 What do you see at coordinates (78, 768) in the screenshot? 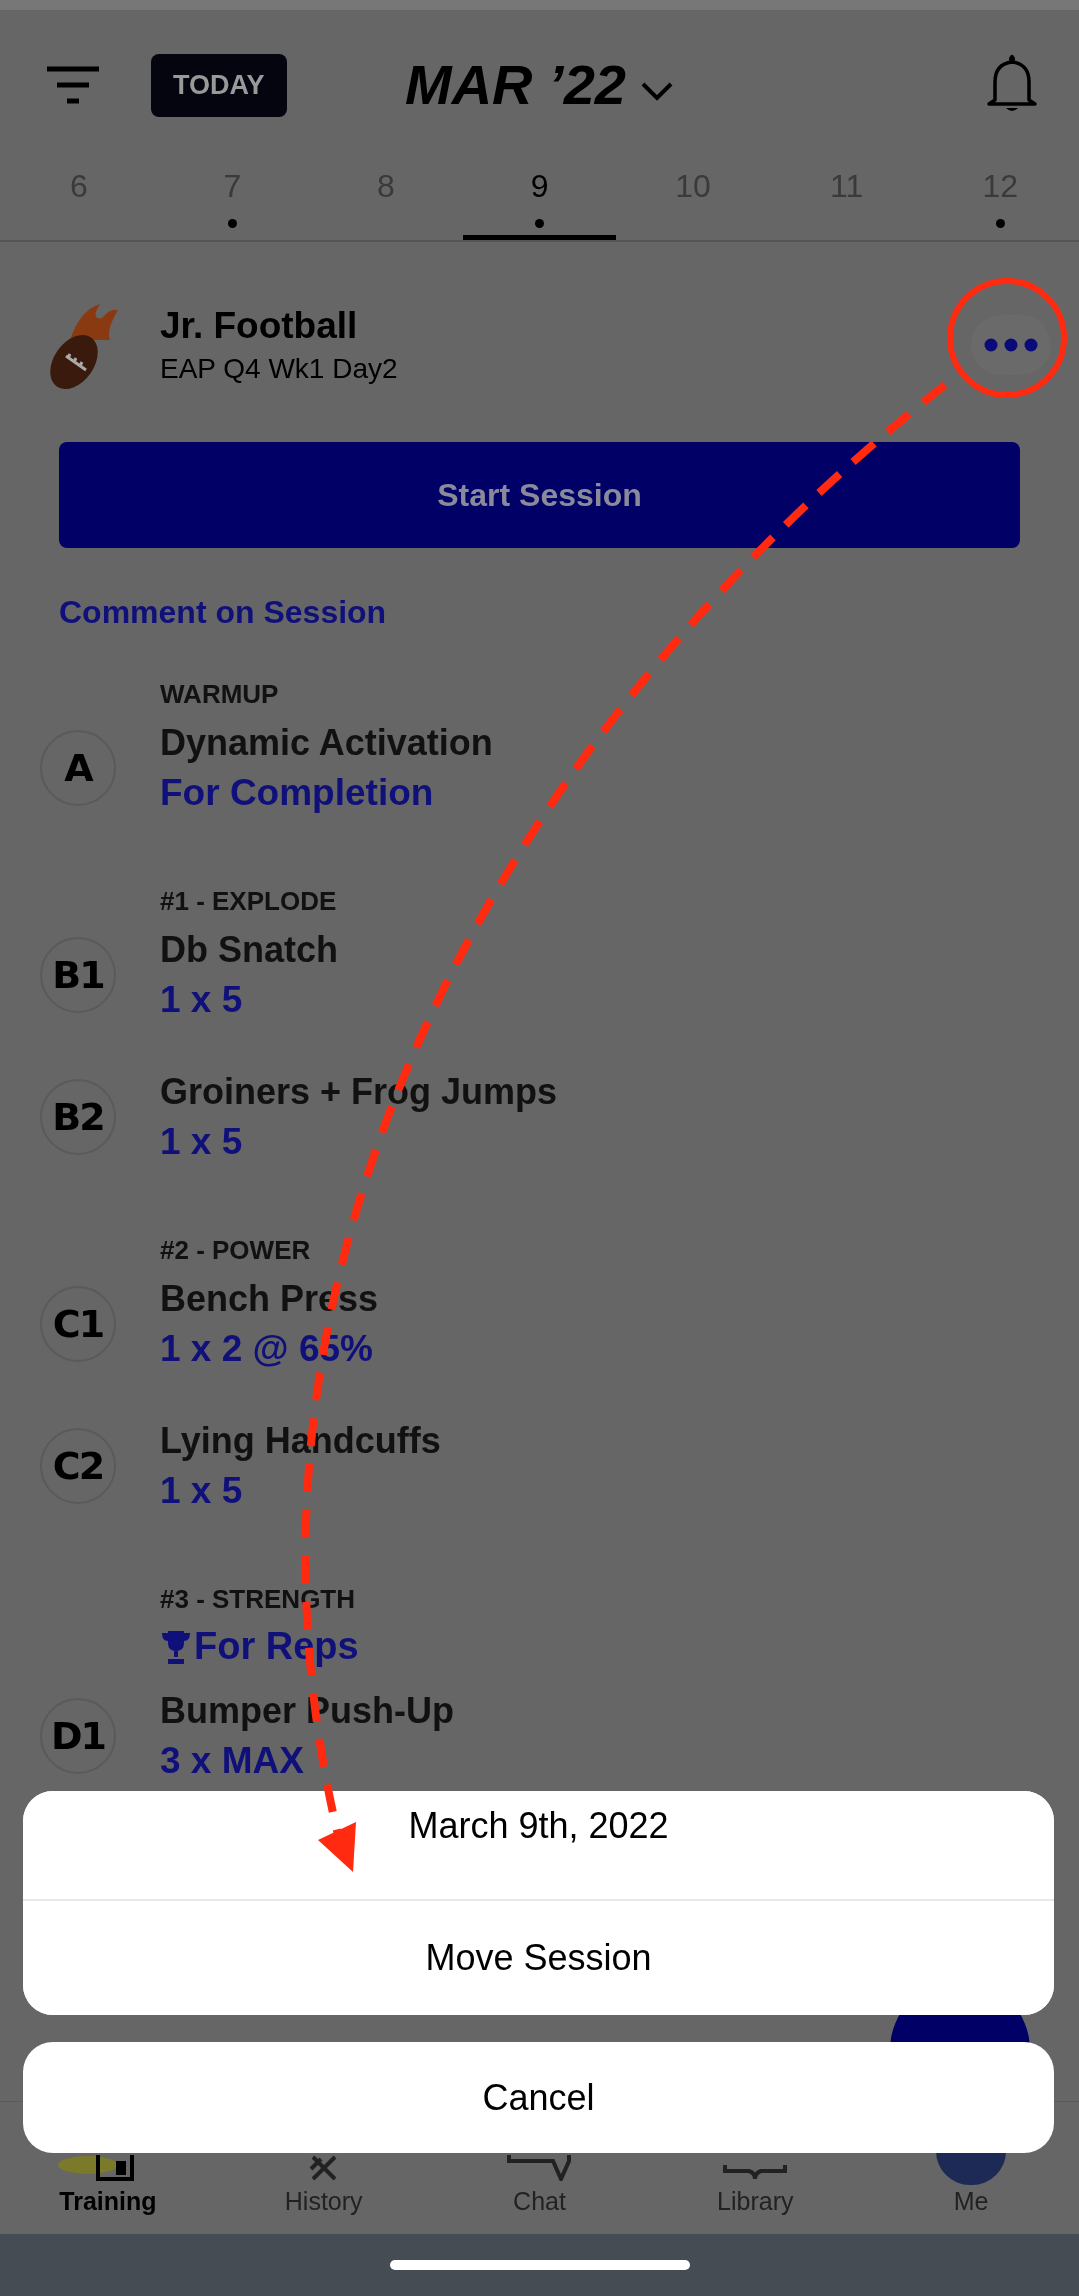
I see `exercise-badge: A` at bounding box center [78, 768].